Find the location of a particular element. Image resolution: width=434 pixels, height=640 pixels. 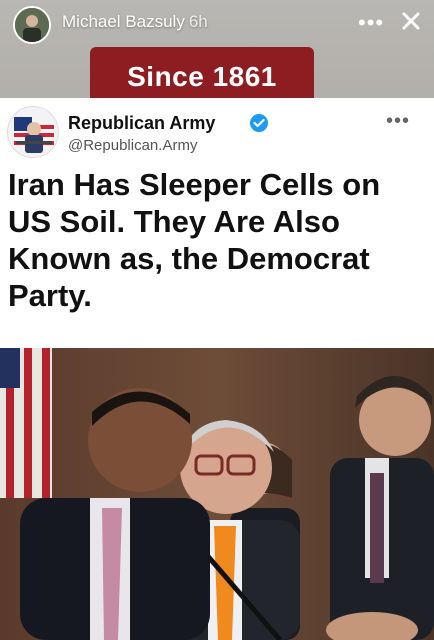

story-header: Michael Bazsuly 6h ••• is located at coordinates (217, 25).